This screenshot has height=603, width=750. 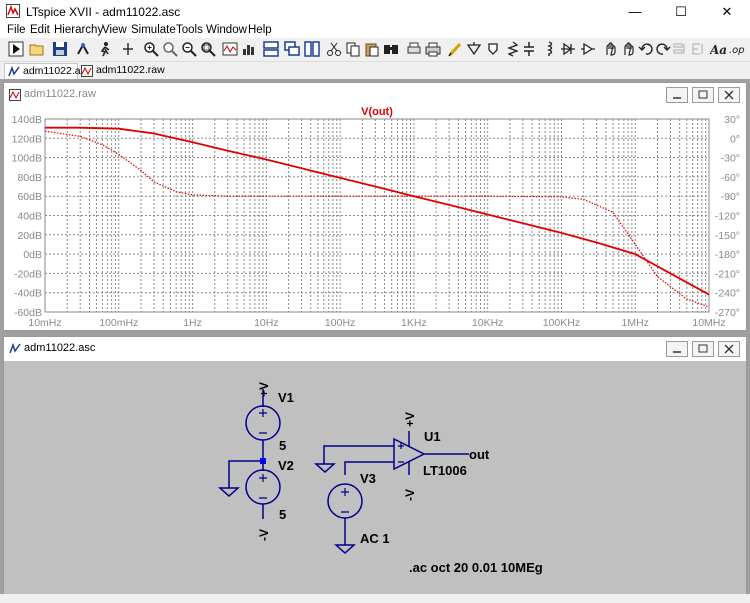 What do you see at coordinates (414, 323) in the screenshot?
I see `x-tick-label: 1KHz` at bounding box center [414, 323].